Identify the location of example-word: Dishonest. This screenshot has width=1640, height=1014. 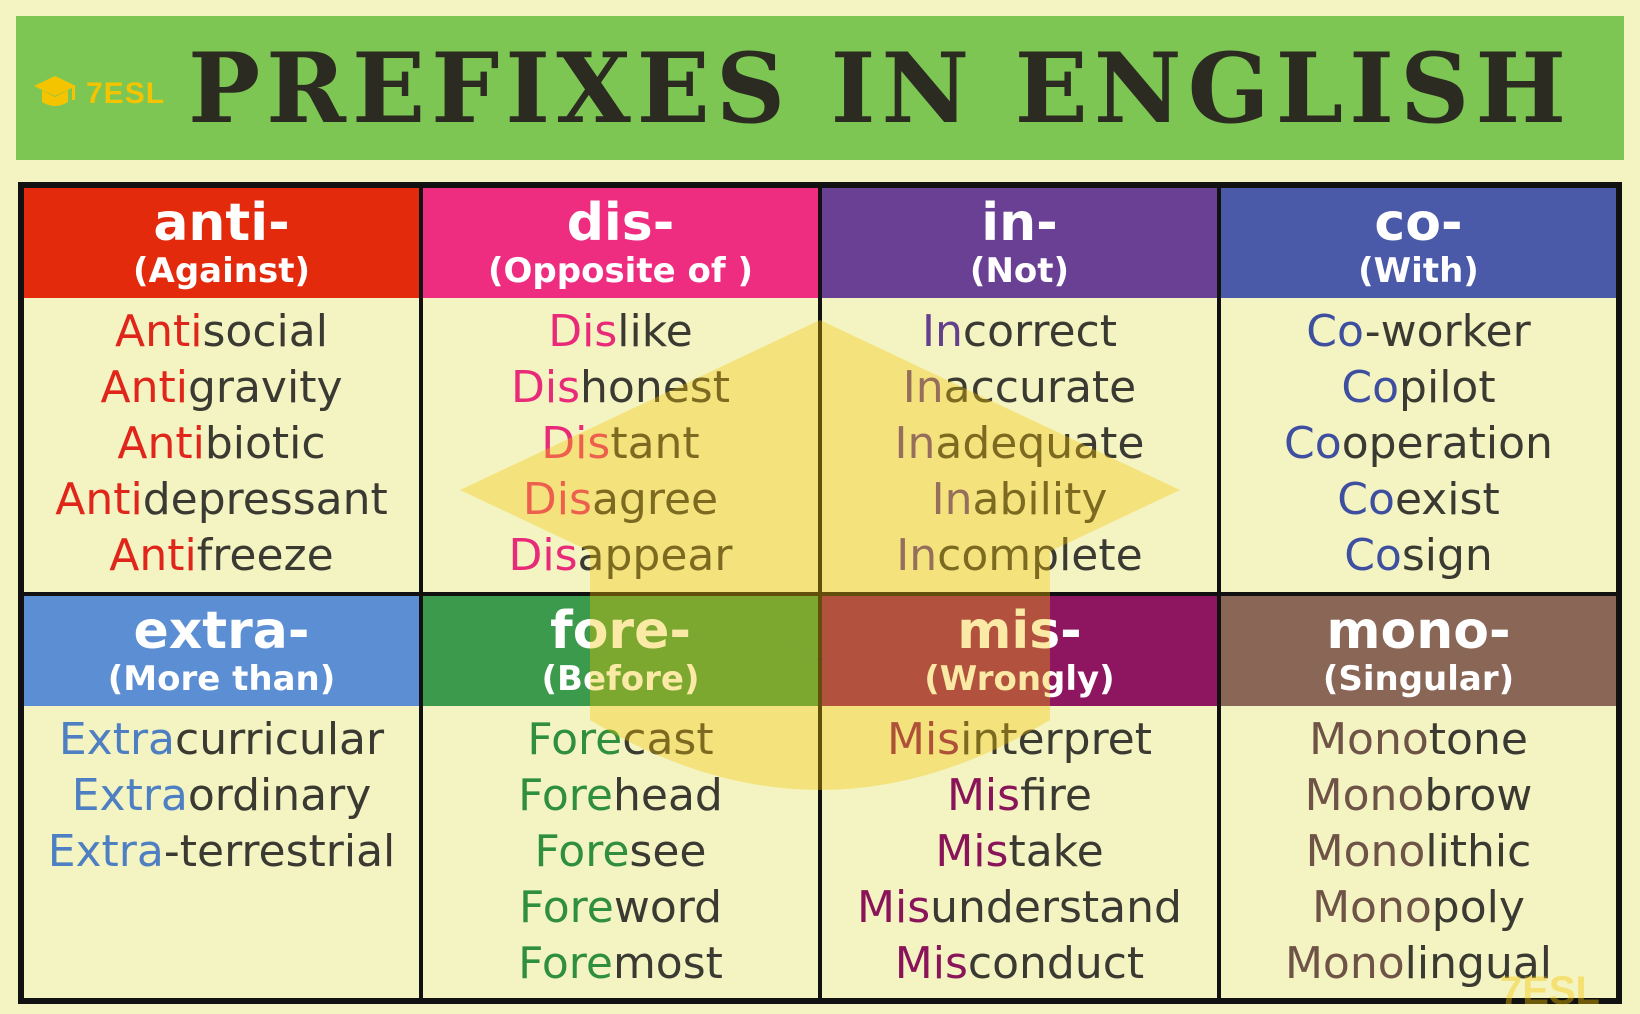
(620, 388).